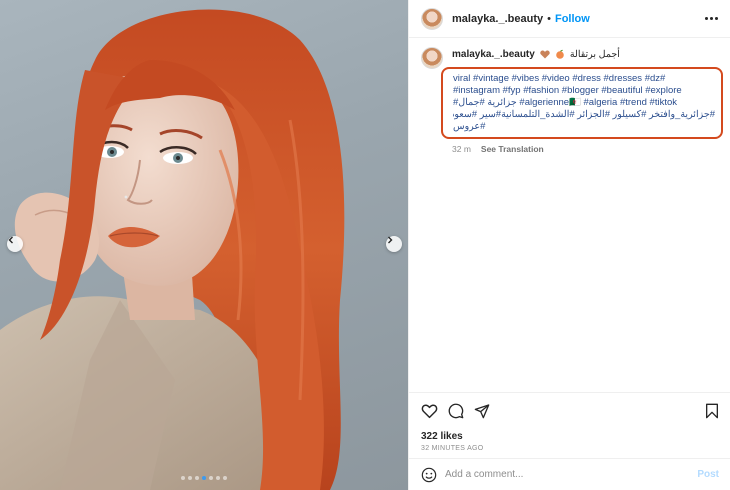  I want to click on comment-button, so click(456, 411).